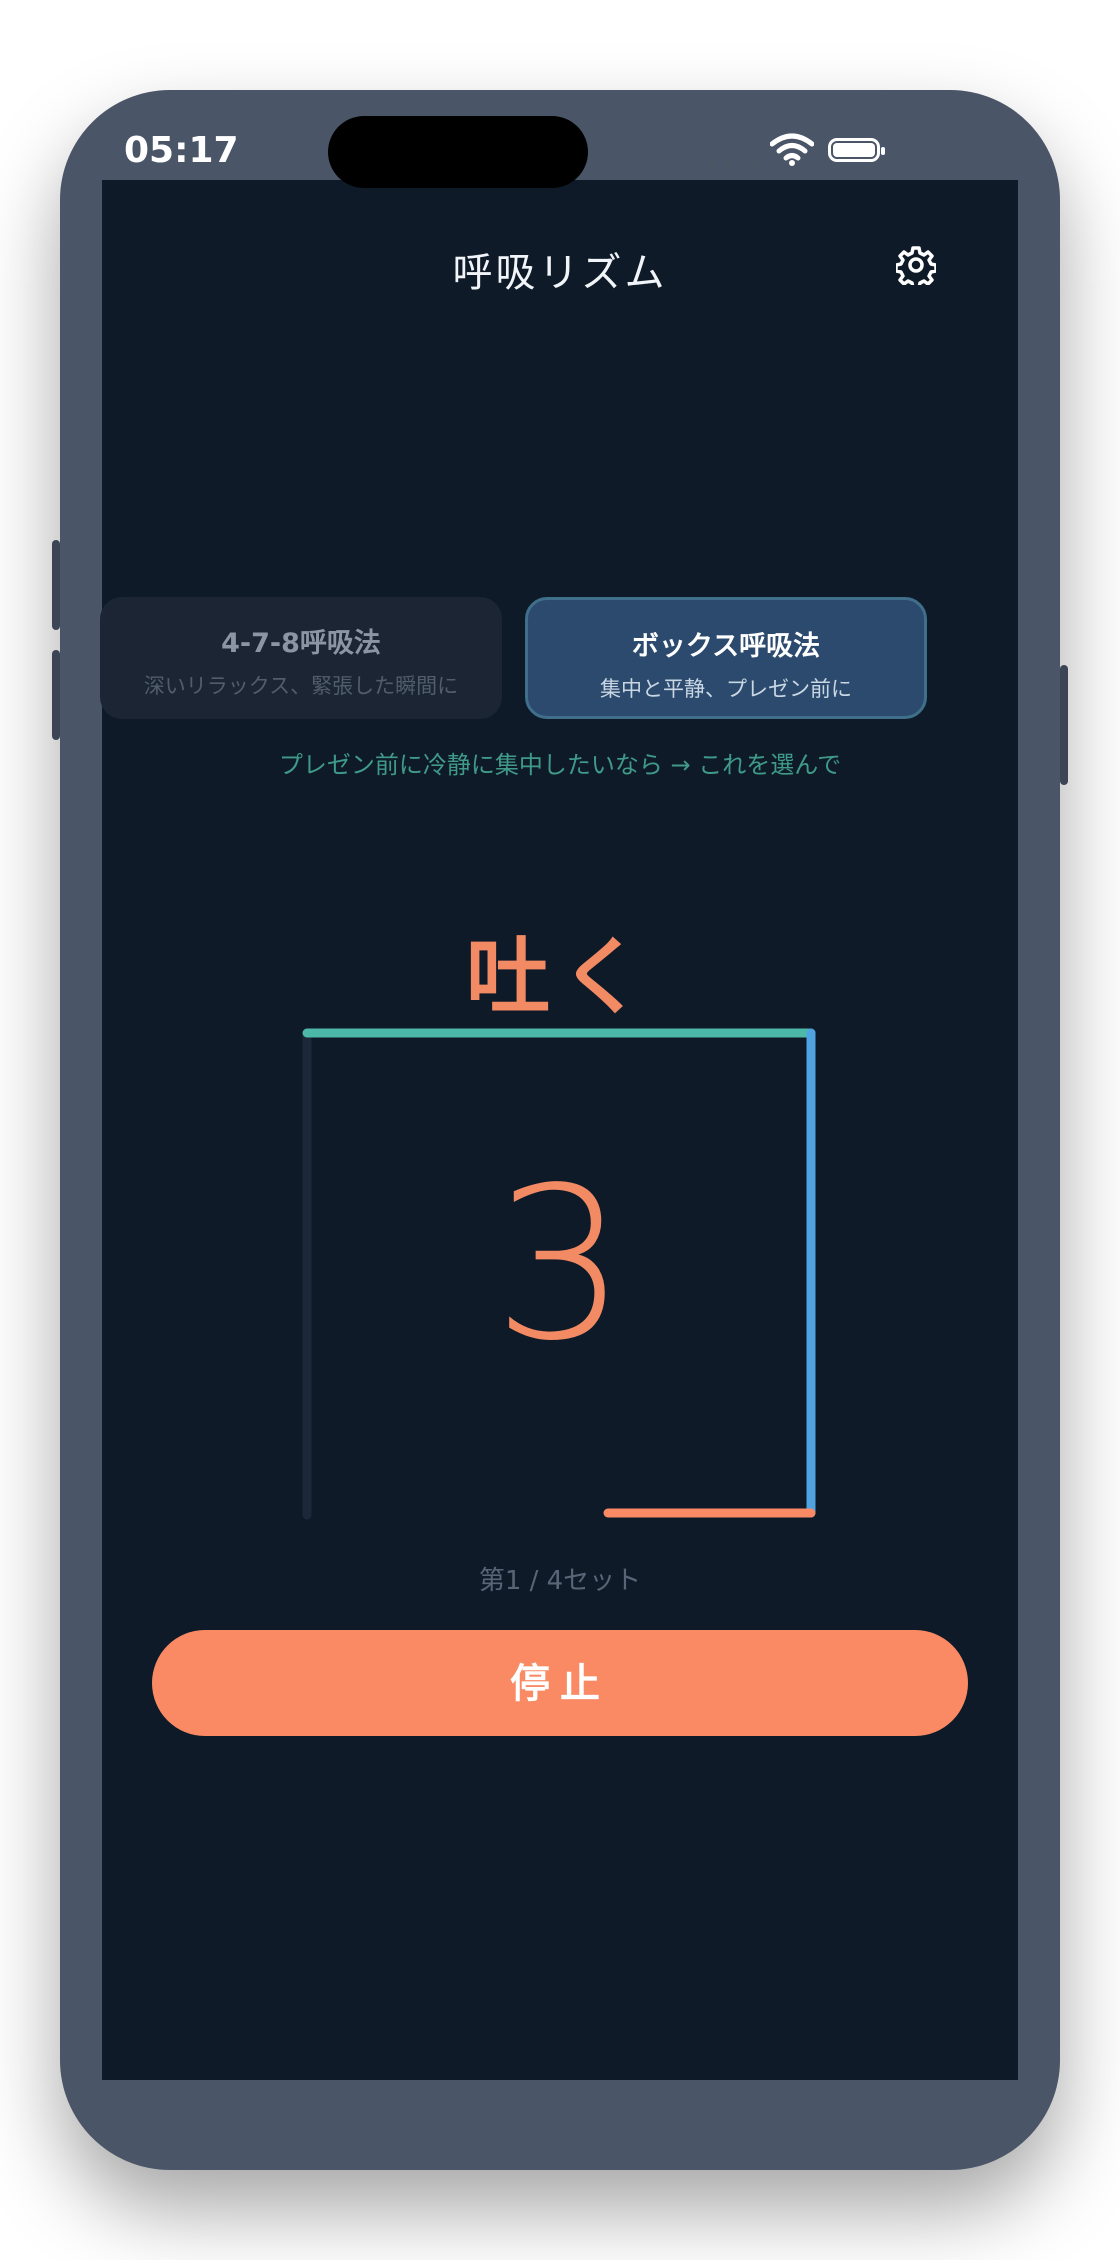 This screenshot has width=1120, height=2260. What do you see at coordinates (559, 977) in the screenshot?
I see `breath-phase-label: 吐く` at bounding box center [559, 977].